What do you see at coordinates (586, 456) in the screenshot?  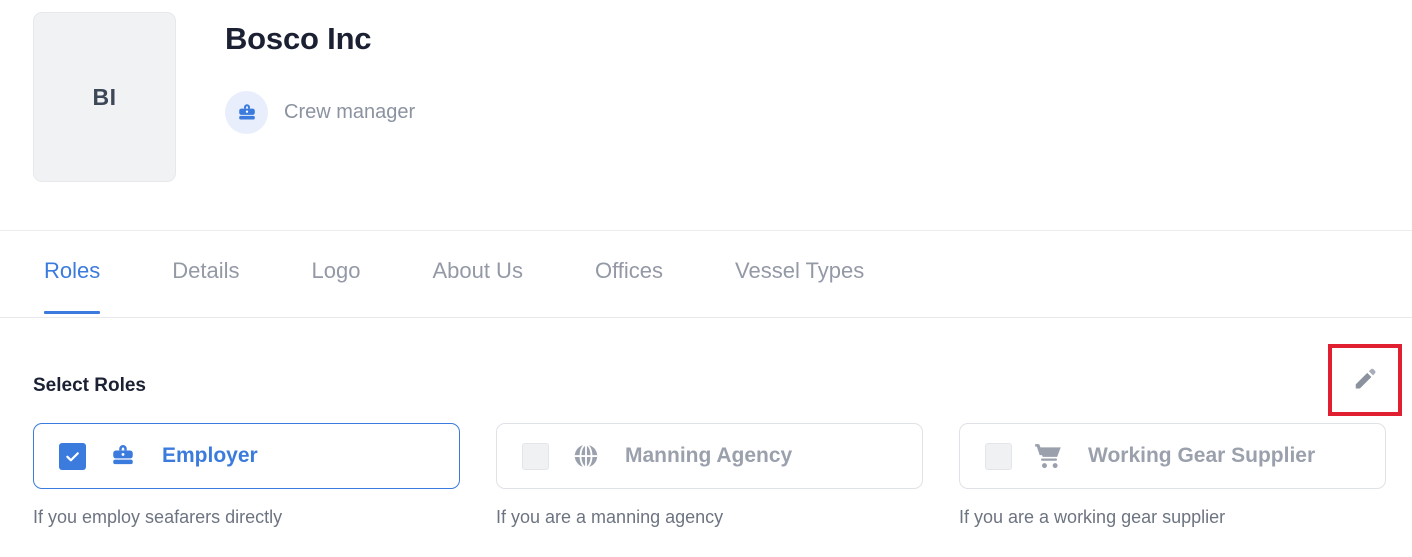 I see `globe-icon` at bounding box center [586, 456].